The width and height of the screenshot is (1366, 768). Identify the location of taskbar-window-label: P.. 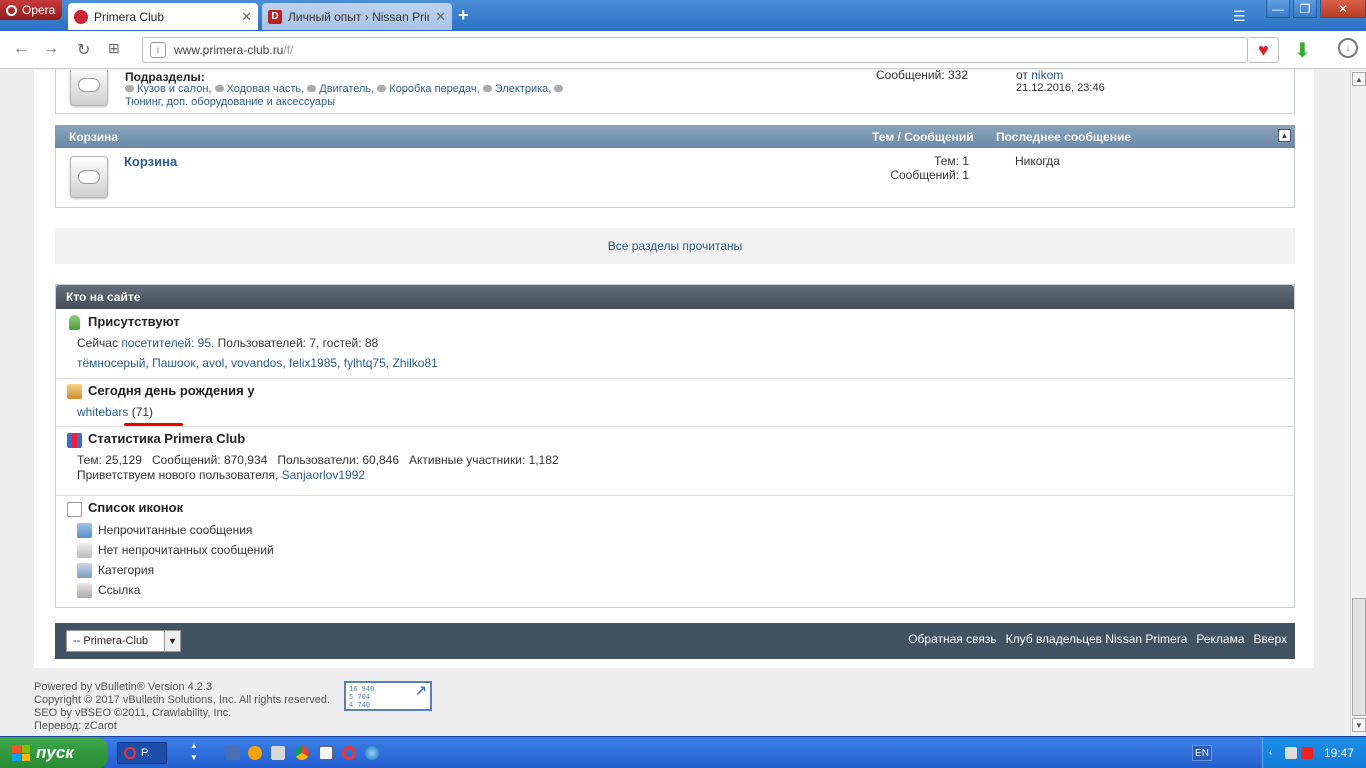
(145, 753).